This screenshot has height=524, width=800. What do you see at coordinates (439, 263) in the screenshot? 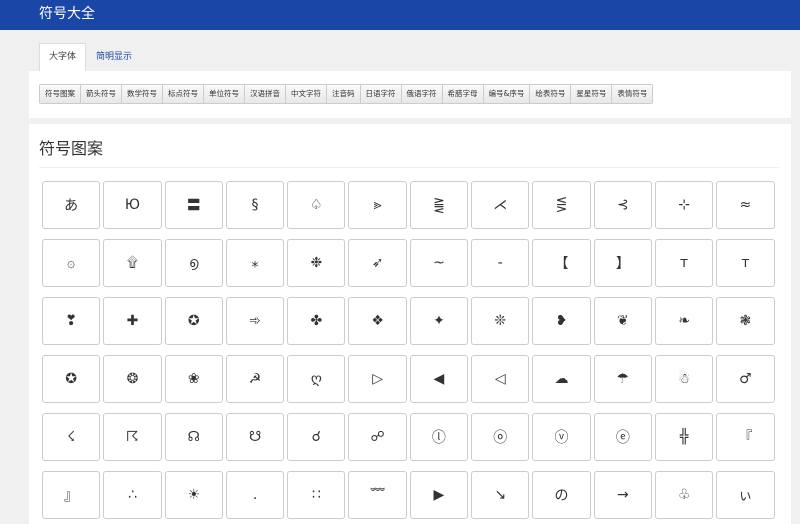
I see `symbol-cell: ~` at bounding box center [439, 263].